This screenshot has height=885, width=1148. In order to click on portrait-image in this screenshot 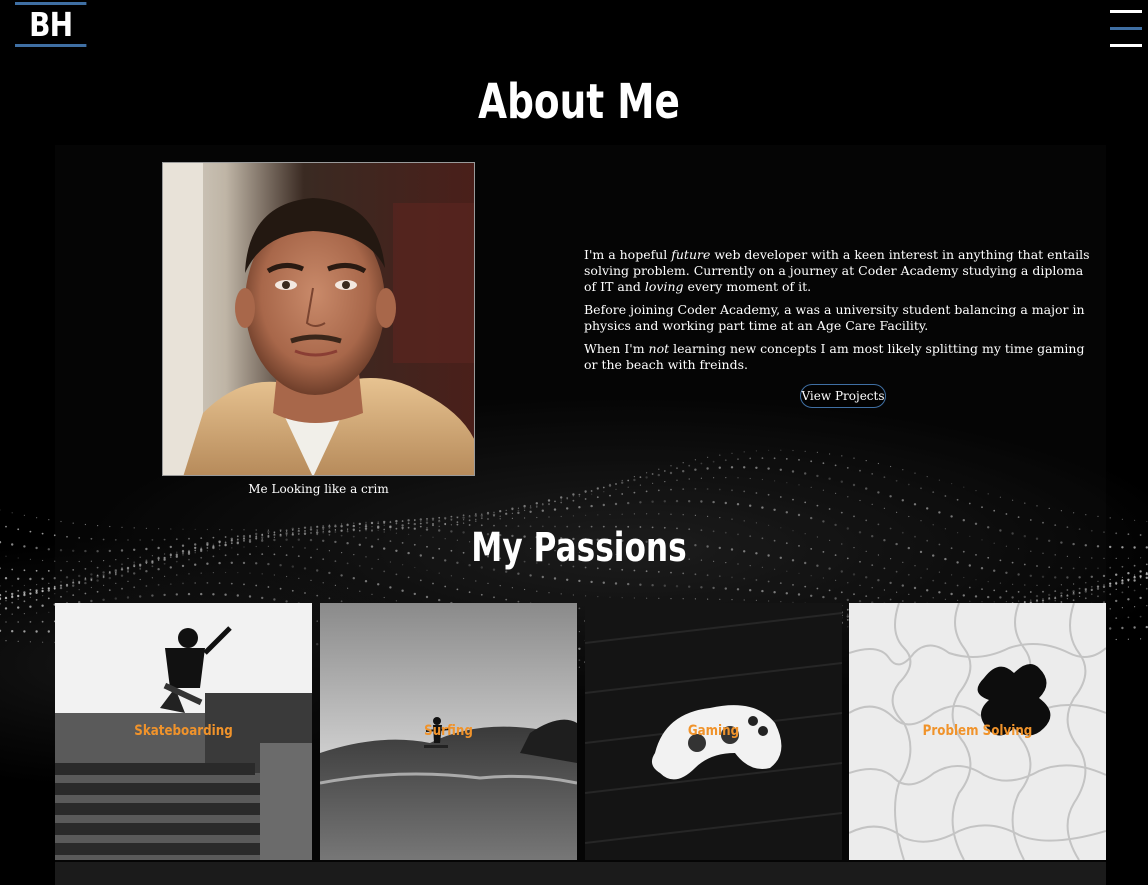, I will do `click(318, 319)`.